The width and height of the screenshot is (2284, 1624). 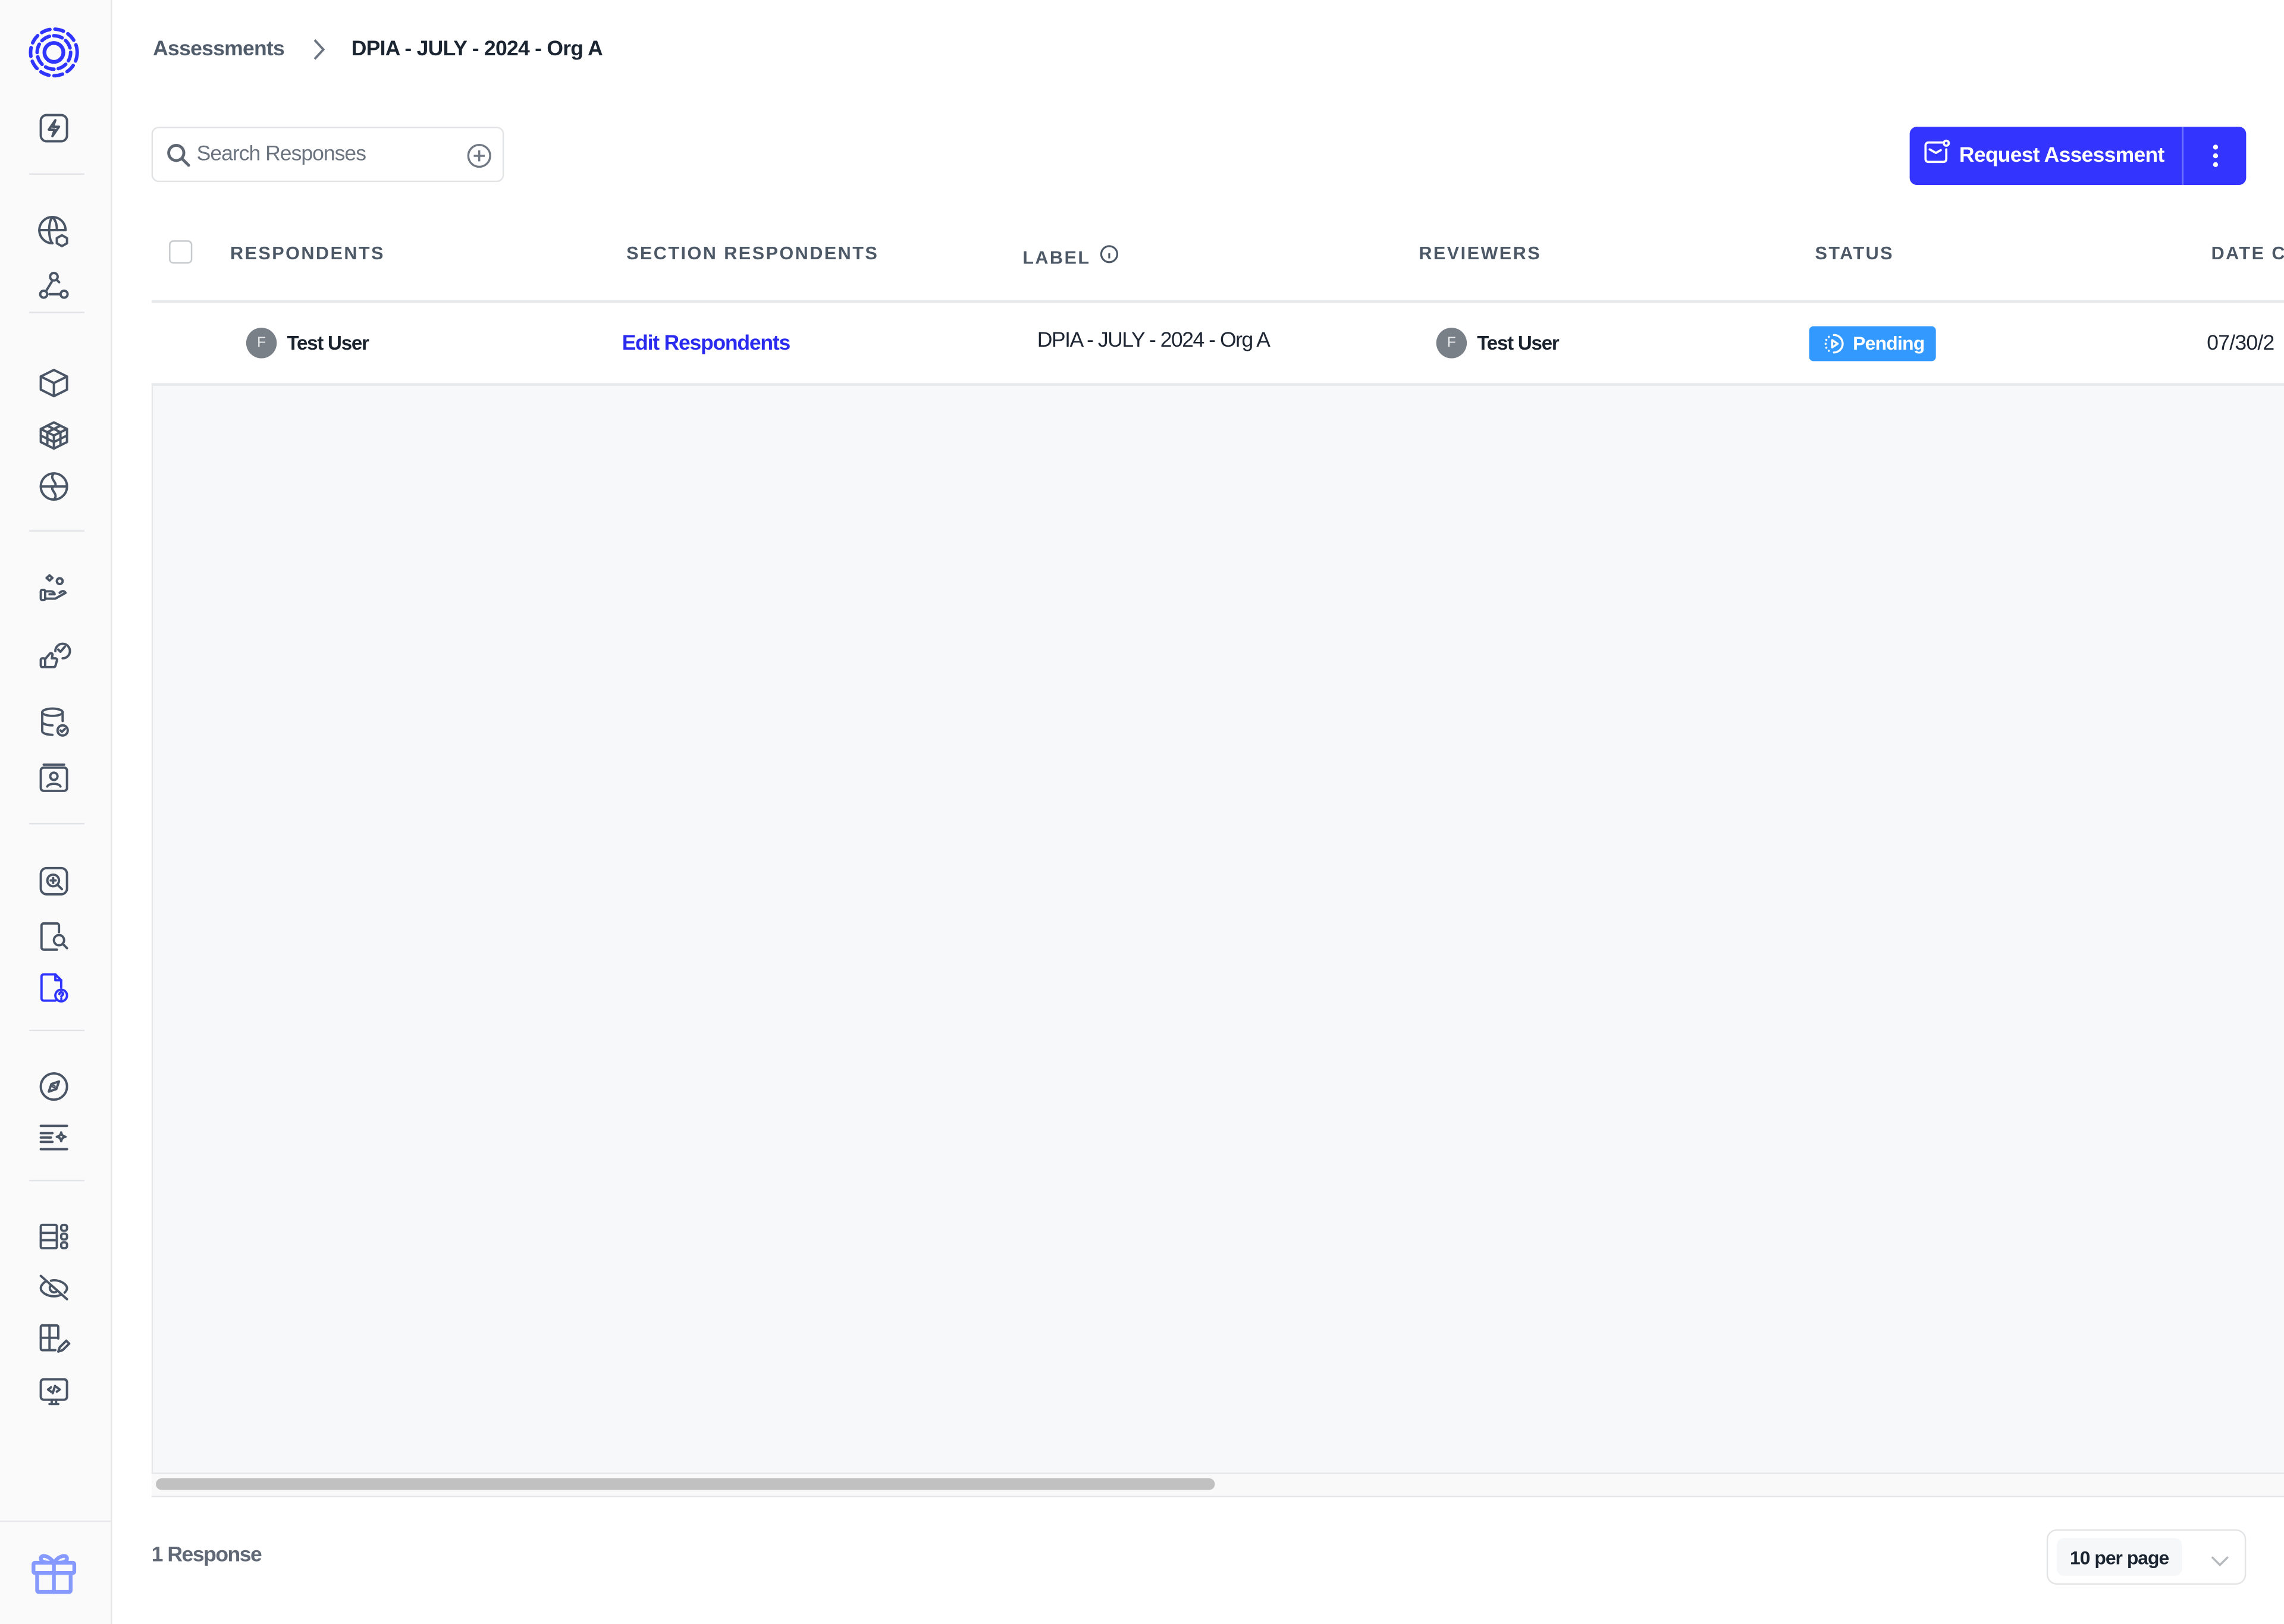 I want to click on globe-sync-icon, so click(x=54, y=486).